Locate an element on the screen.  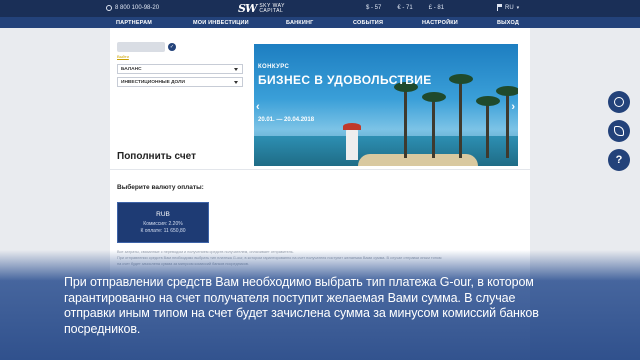
skype-icon is located at coordinates (619, 102).